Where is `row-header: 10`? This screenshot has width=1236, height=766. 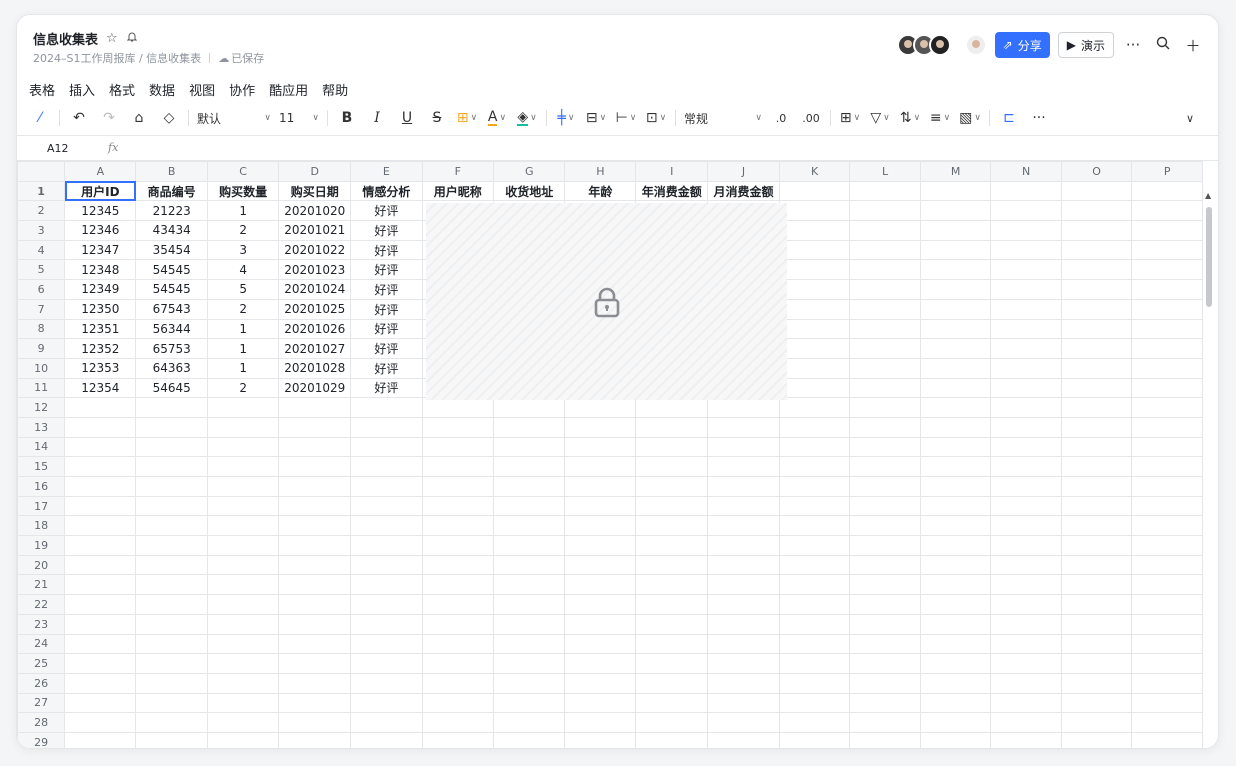
row-header: 10 is located at coordinates (41, 368).